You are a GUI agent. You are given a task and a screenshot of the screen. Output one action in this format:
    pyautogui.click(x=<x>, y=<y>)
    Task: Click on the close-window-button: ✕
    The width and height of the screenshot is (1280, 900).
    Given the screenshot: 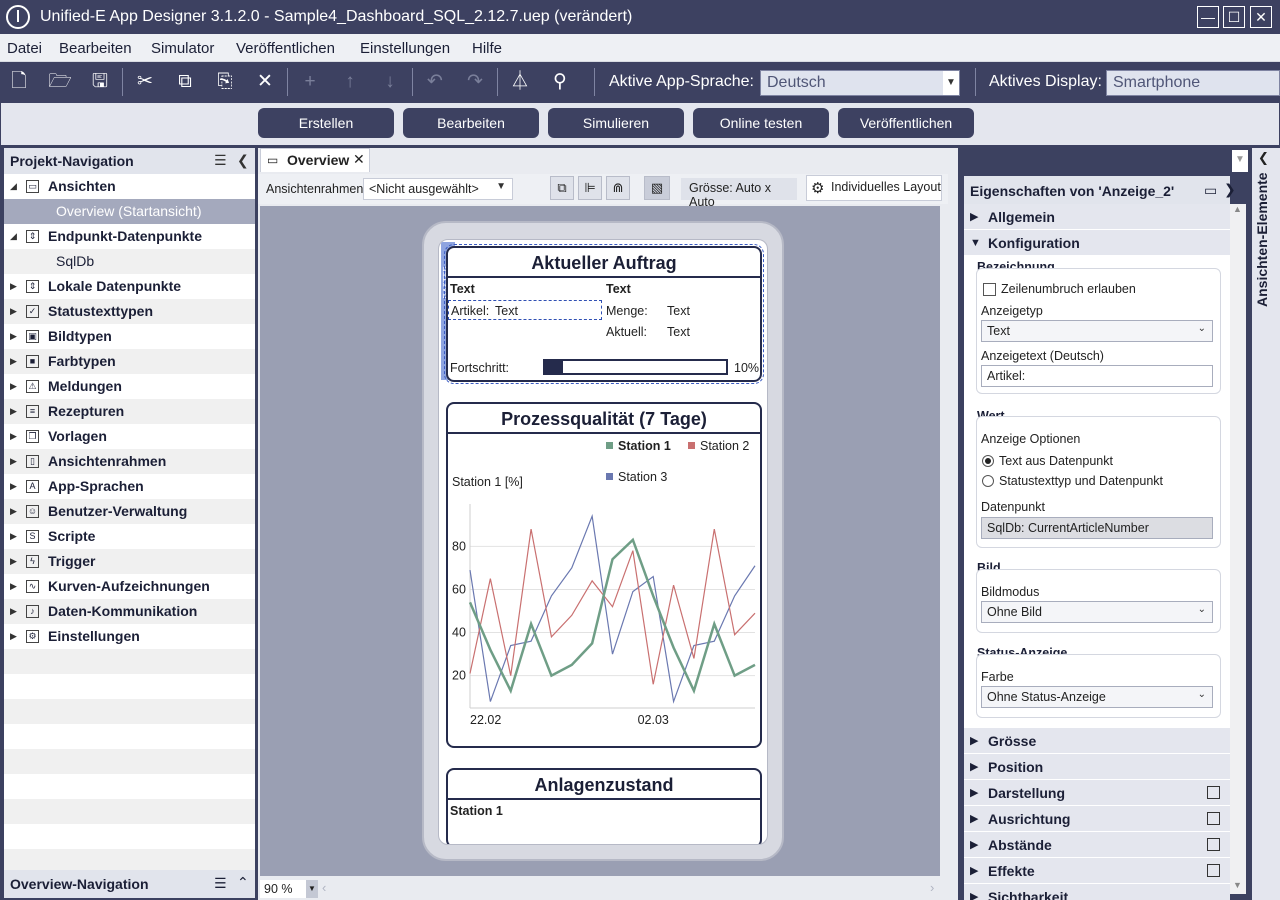 What is the action you would take?
    pyautogui.click(x=1261, y=17)
    